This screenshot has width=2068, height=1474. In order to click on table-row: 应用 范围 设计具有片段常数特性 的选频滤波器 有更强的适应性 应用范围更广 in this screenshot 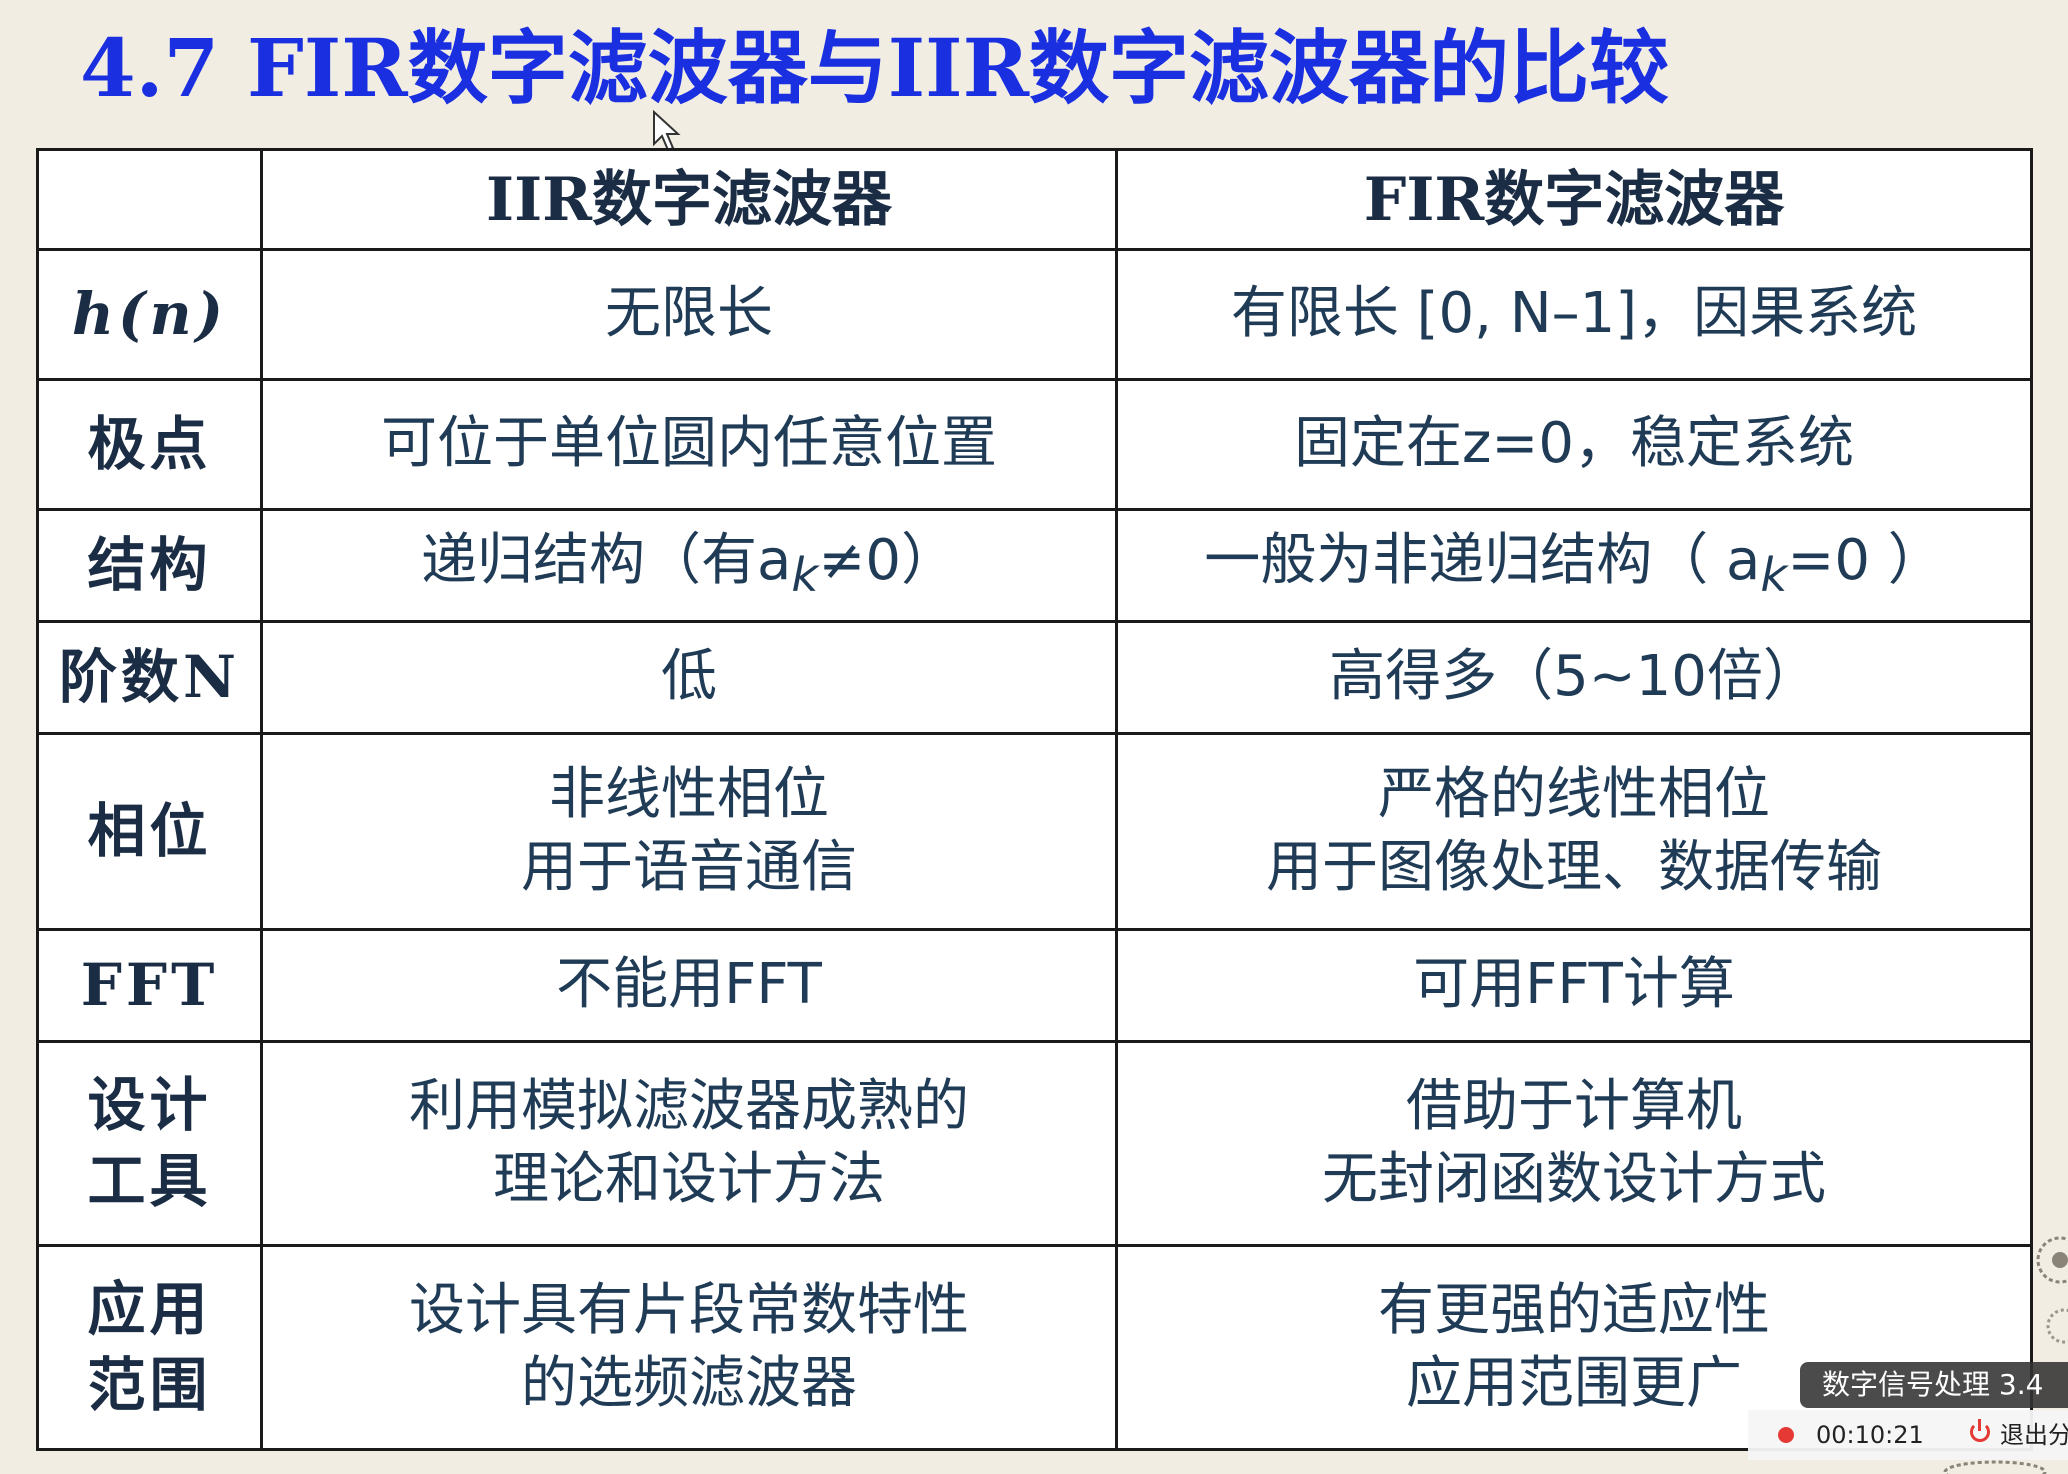, I will do `click(1034, 1347)`.